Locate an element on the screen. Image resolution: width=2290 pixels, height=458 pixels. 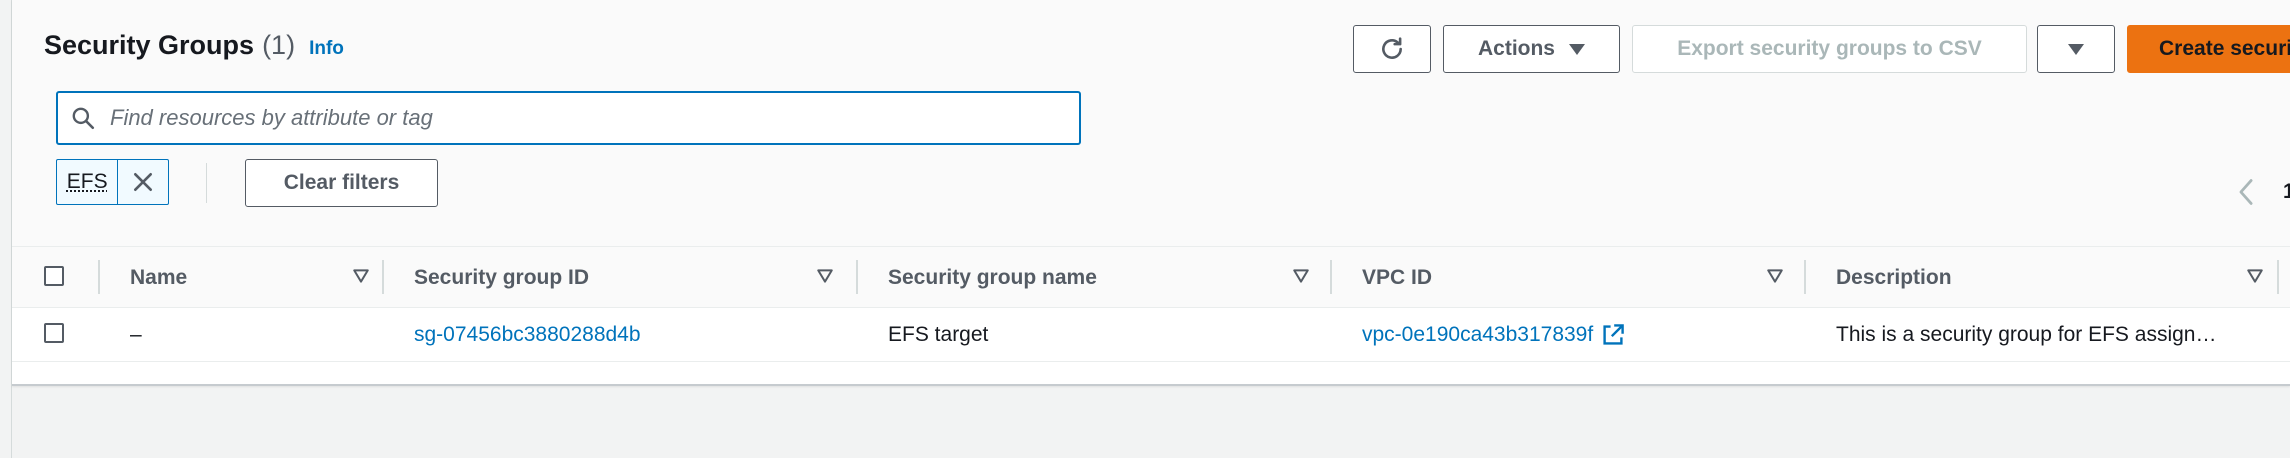
create-security-group-button: Create security group is located at coordinates (2208, 49).